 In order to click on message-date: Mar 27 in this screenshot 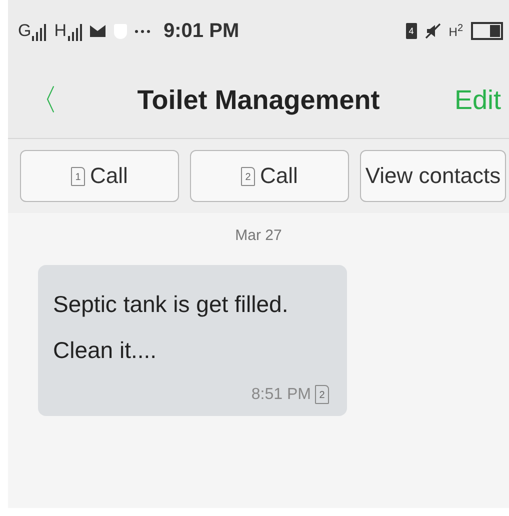, I will do `click(258, 235)`.